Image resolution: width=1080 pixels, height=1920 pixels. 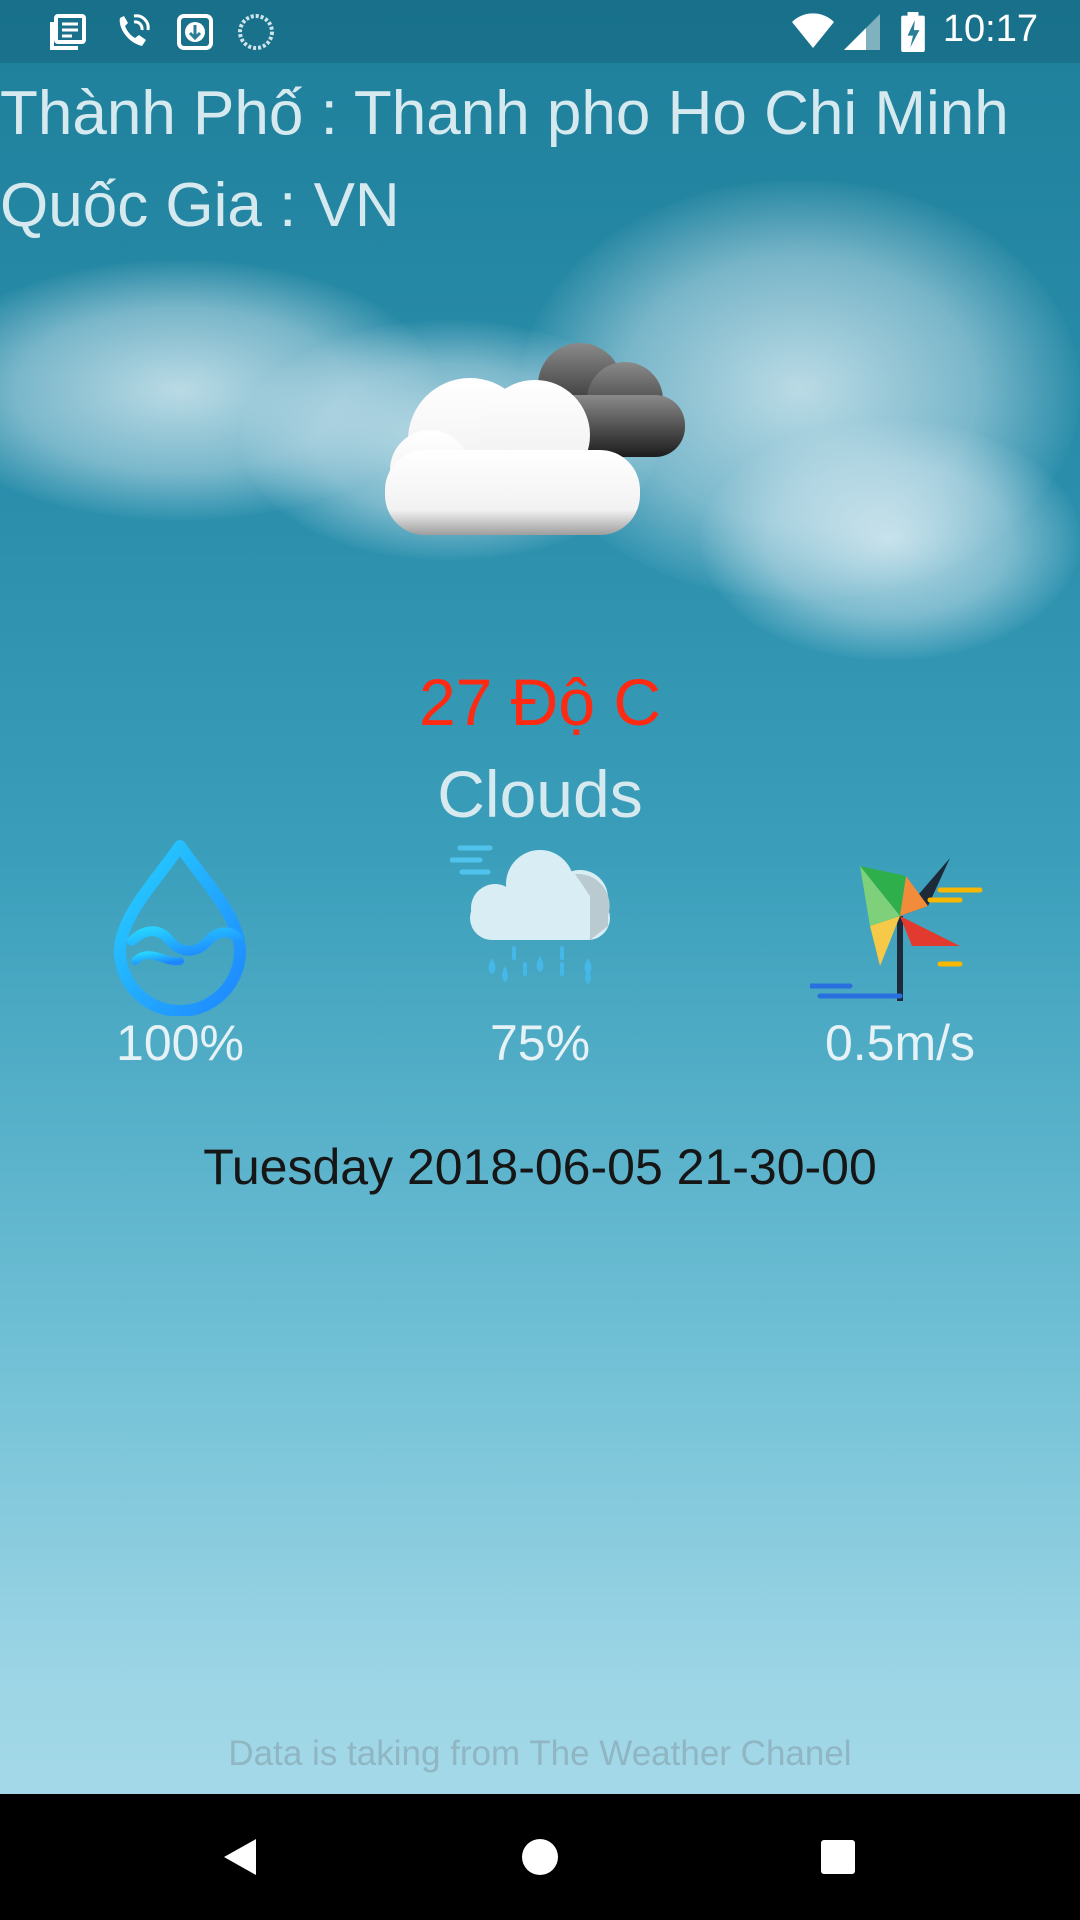 What do you see at coordinates (195, 32) in the screenshot?
I see `download-icon` at bounding box center [195, 32].